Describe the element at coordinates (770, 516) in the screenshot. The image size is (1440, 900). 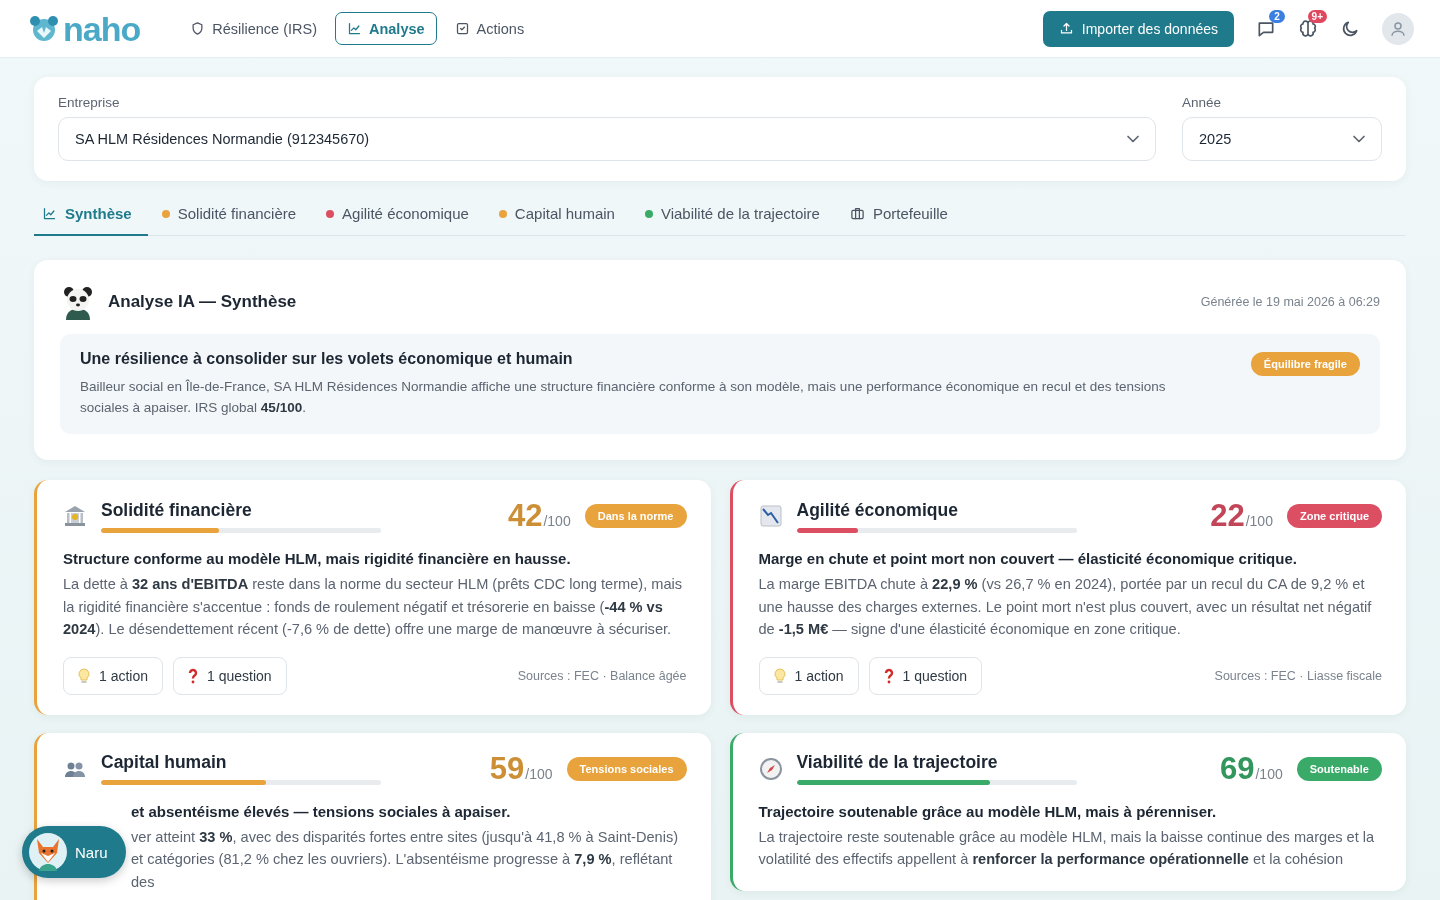
I see `falling-chart-icon` at that location.